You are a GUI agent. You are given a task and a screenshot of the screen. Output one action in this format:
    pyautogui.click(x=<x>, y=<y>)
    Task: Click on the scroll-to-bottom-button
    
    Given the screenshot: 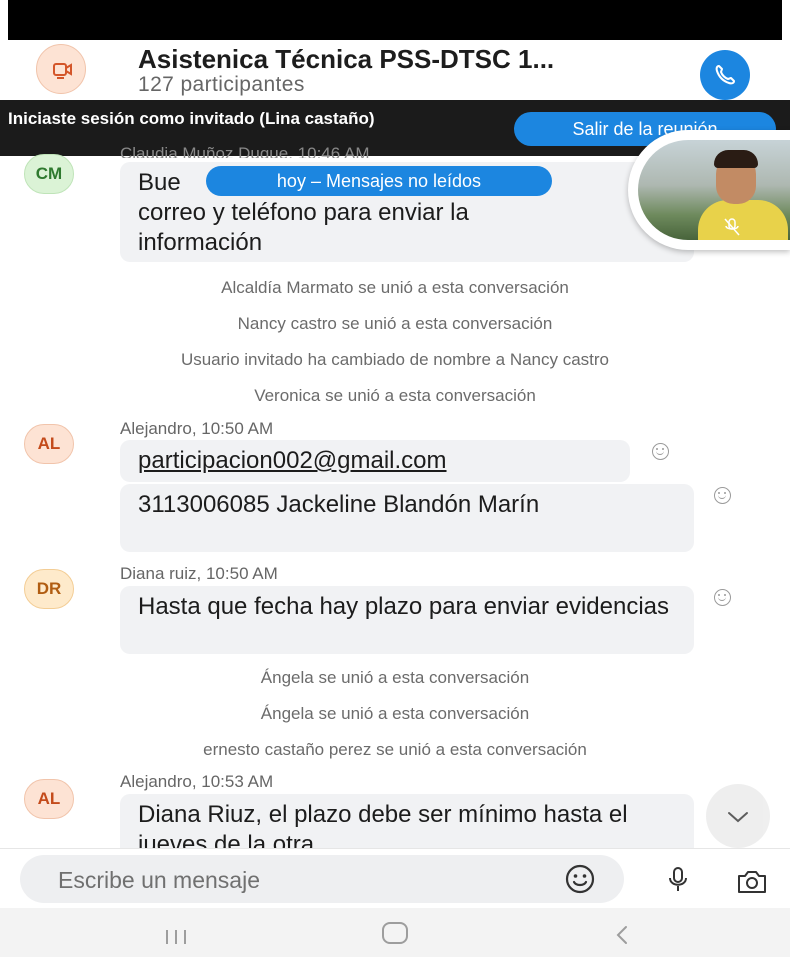 What is the action you would take?
    pyautogui.click(x=738, y=816)
    